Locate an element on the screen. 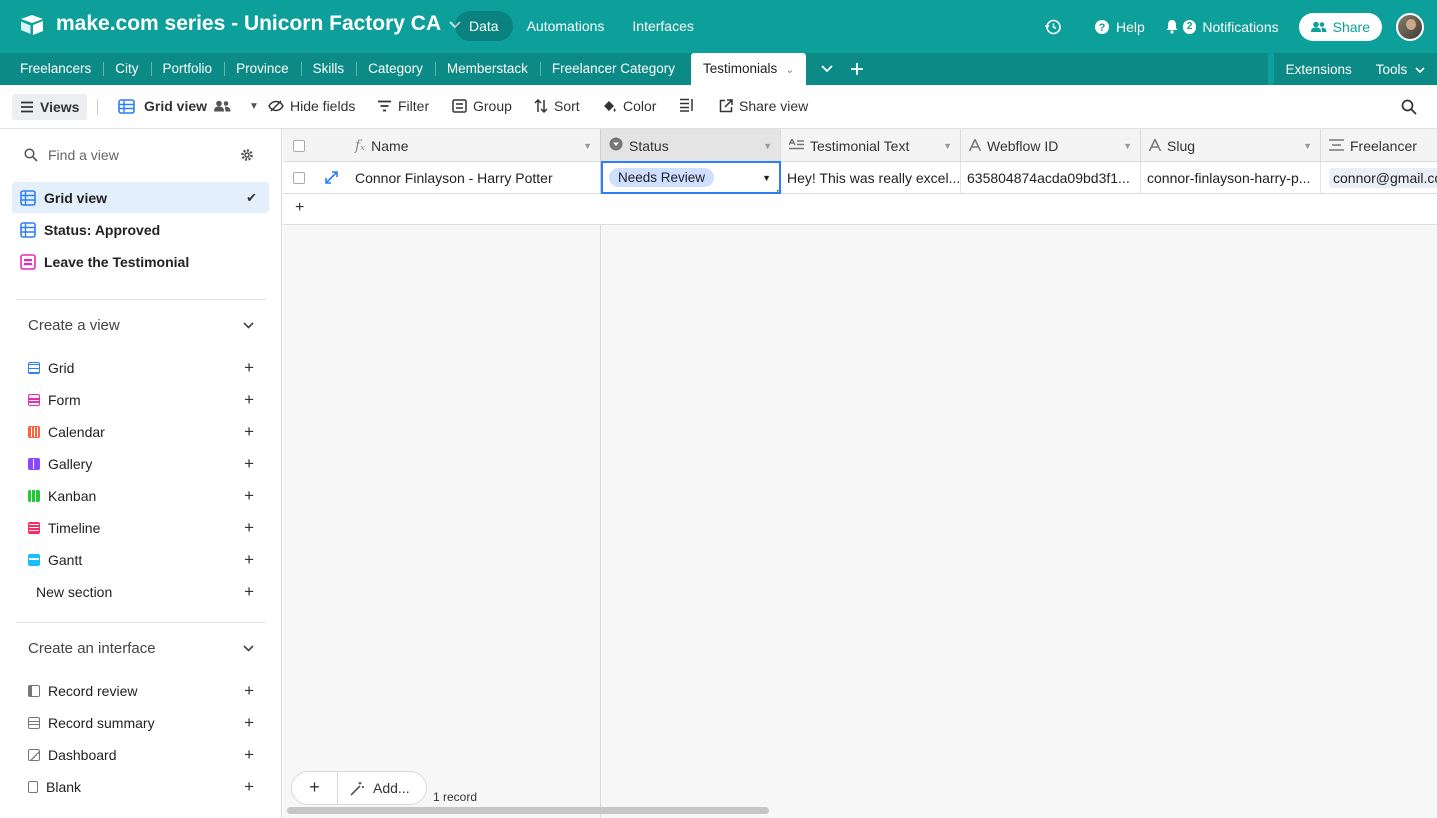 This screenshot has width=1437, height=818. find-view-input: Find a view is located at coordinates (71, 155).